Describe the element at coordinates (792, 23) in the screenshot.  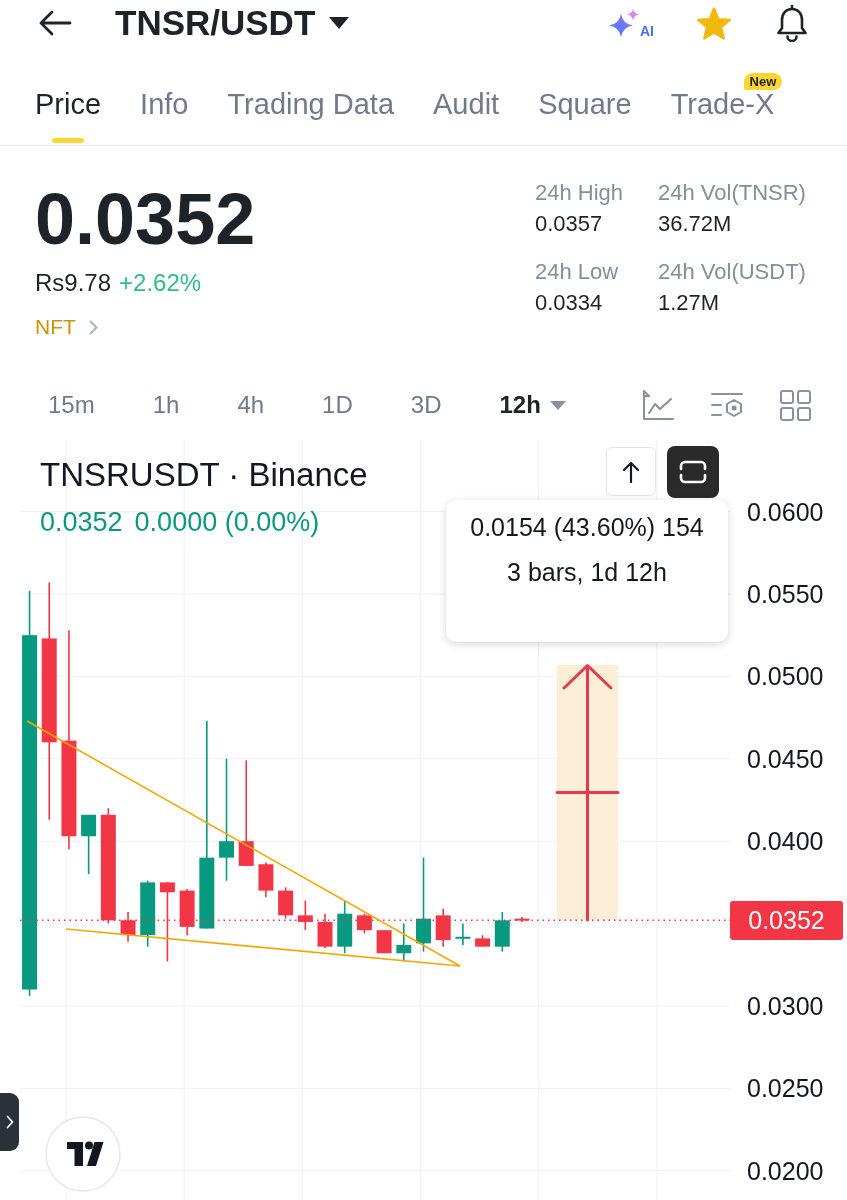
I see `bell-icon` at that location.